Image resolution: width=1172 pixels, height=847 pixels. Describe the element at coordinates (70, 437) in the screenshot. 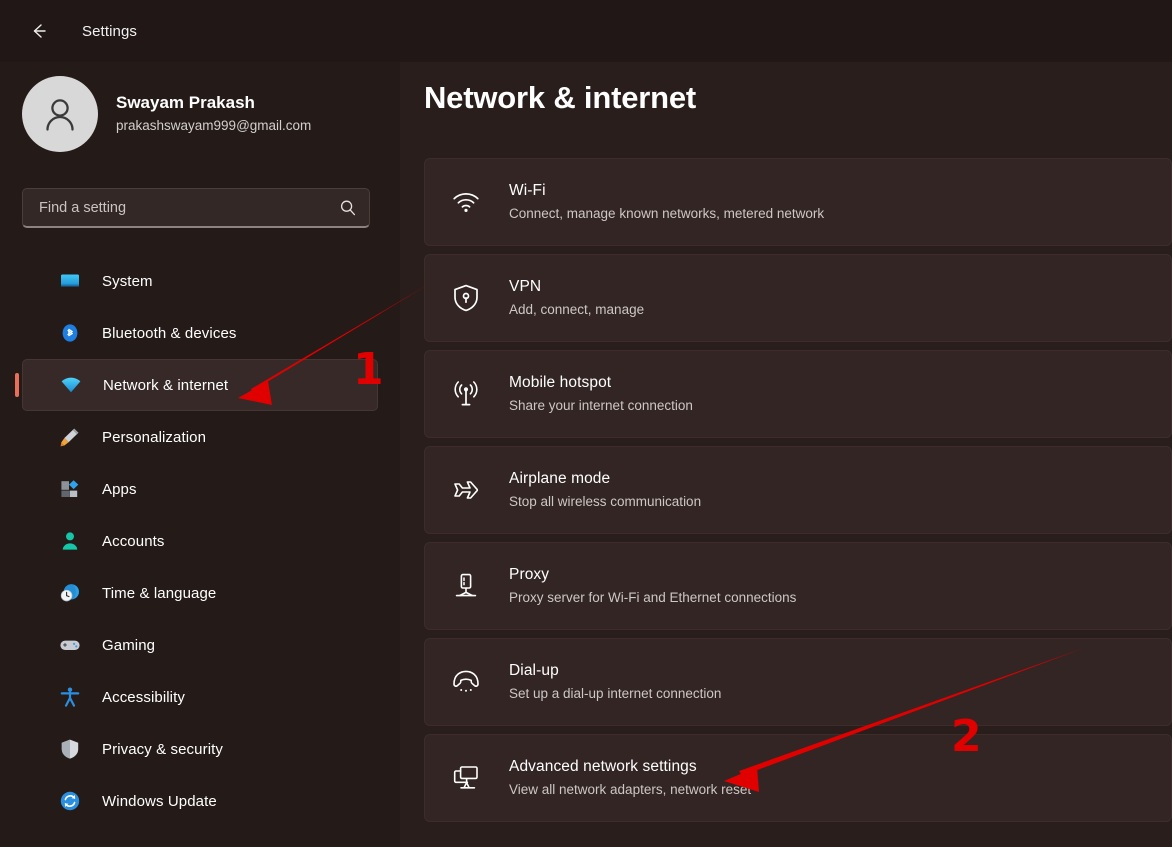

I see `paintbrush-icon` at that location.